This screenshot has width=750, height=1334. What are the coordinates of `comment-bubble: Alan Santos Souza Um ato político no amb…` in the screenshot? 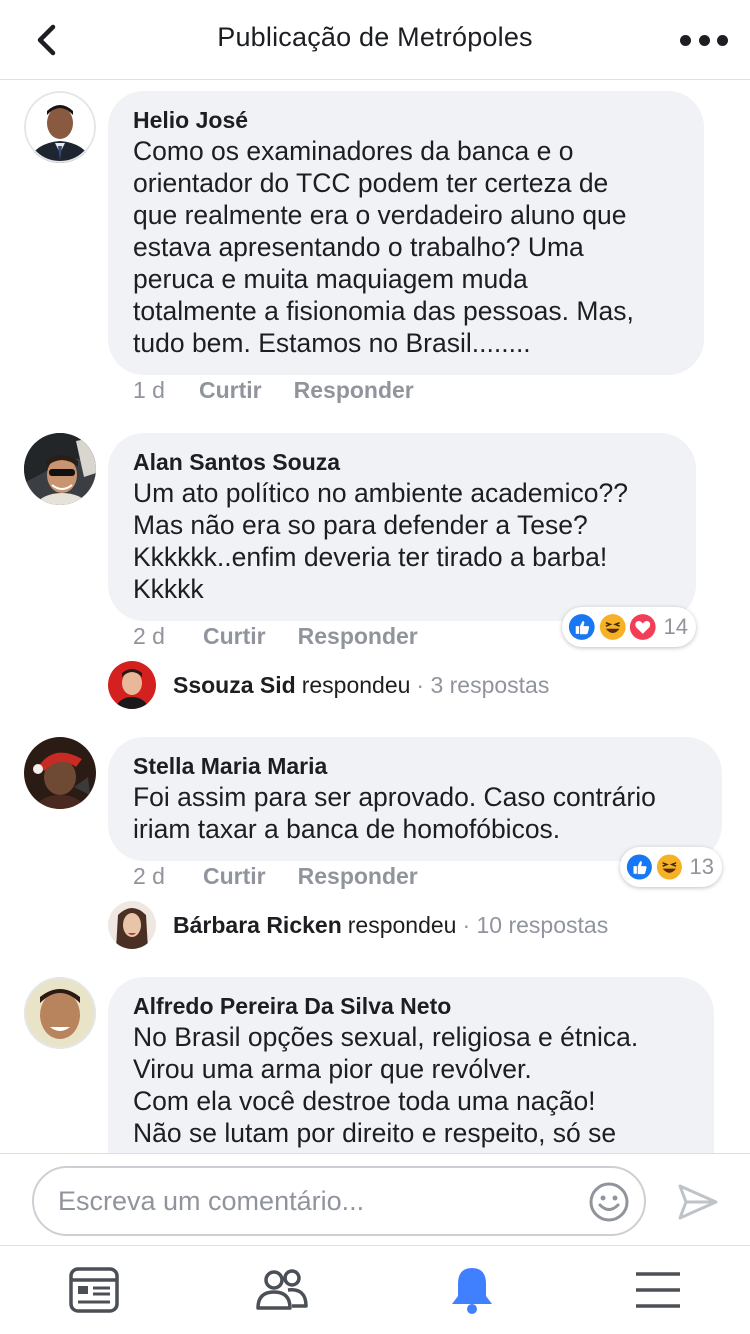 It's located at (402, 527).